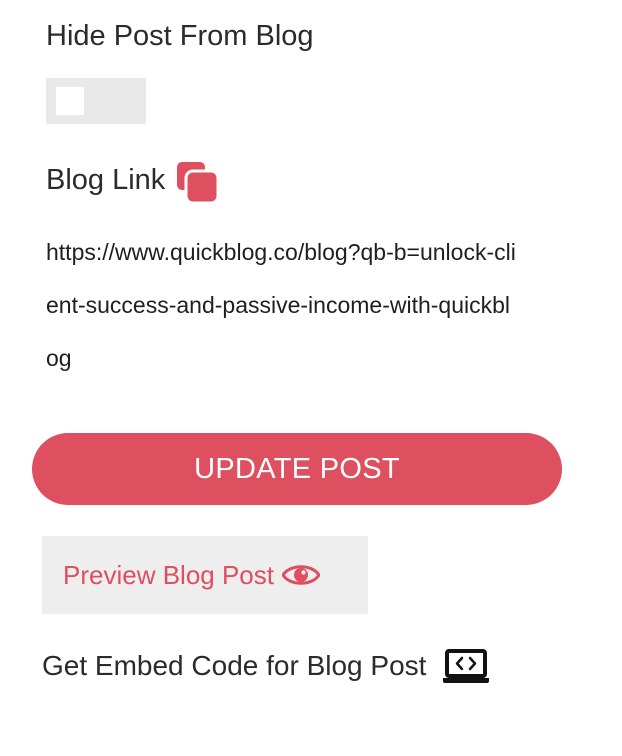 Image resolution: width=622 pixels, height=756 pixels. What do you see at coordinates (234, 665) in the screenshot?
I see `get-embed-code-label: Get Embed Code for Blog Post` at bounding box center [234, 665].